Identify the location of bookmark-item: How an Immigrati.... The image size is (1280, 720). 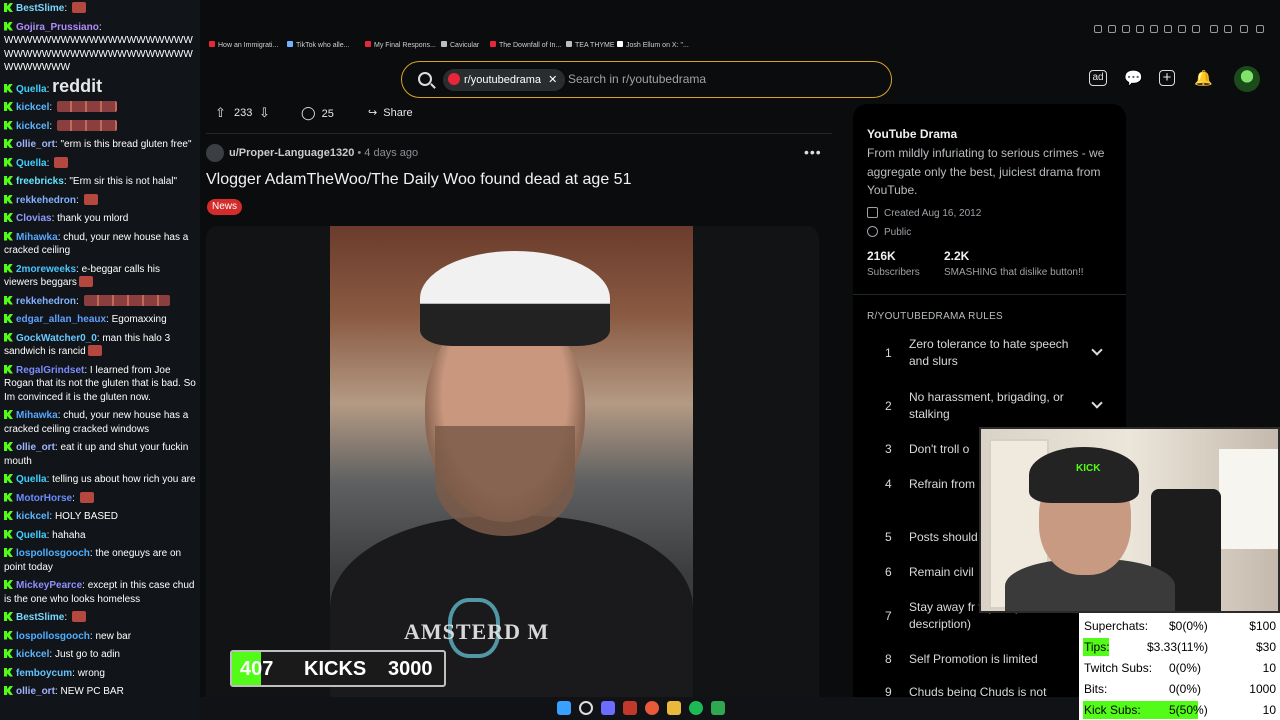
(243, 45).